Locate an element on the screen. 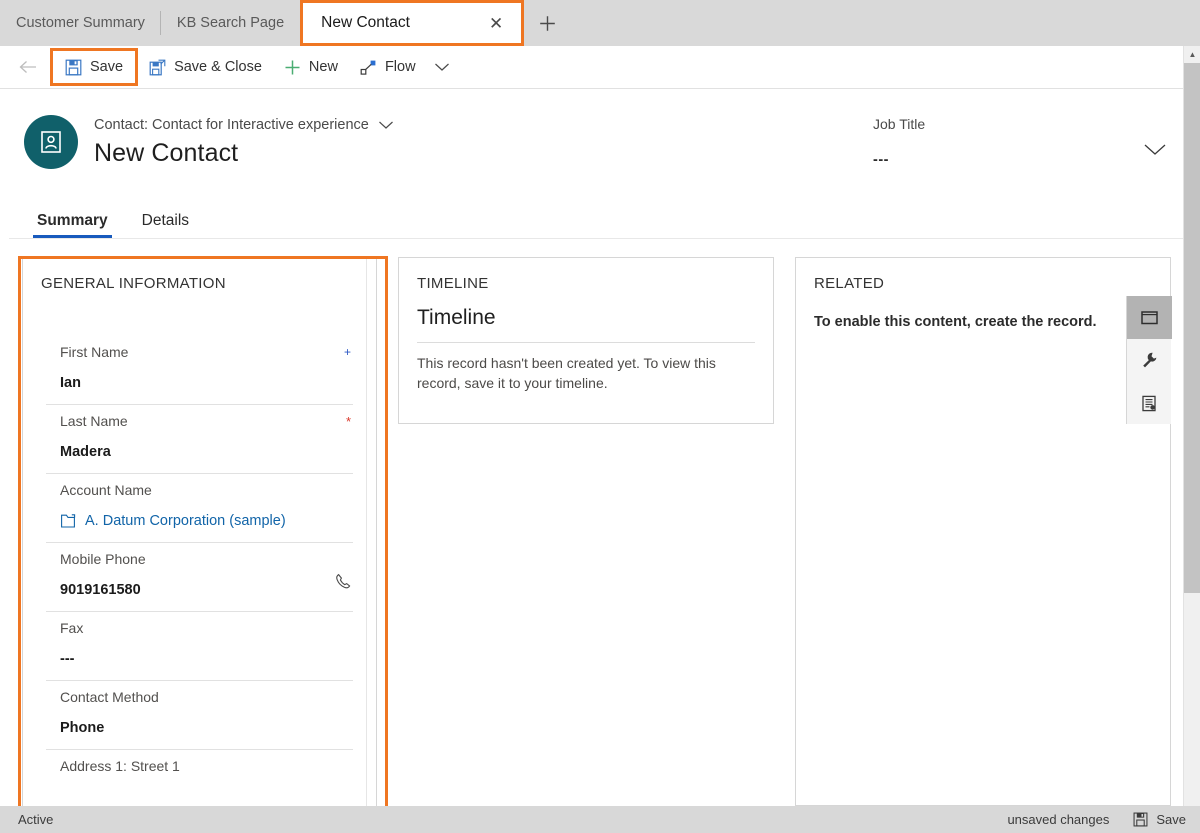  tab-label: New Contact is located at coordinates (365, 22).